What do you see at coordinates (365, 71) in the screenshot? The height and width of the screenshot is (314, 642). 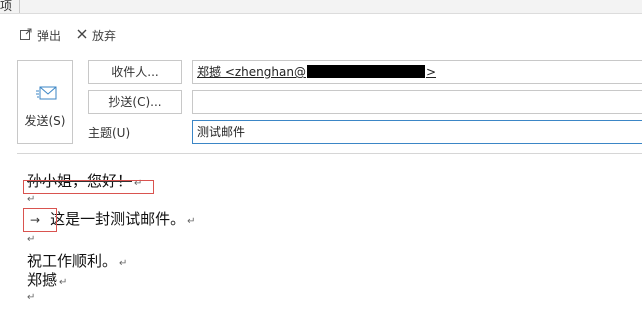 I see `redaction-bar` at bounding box center [365, 71].